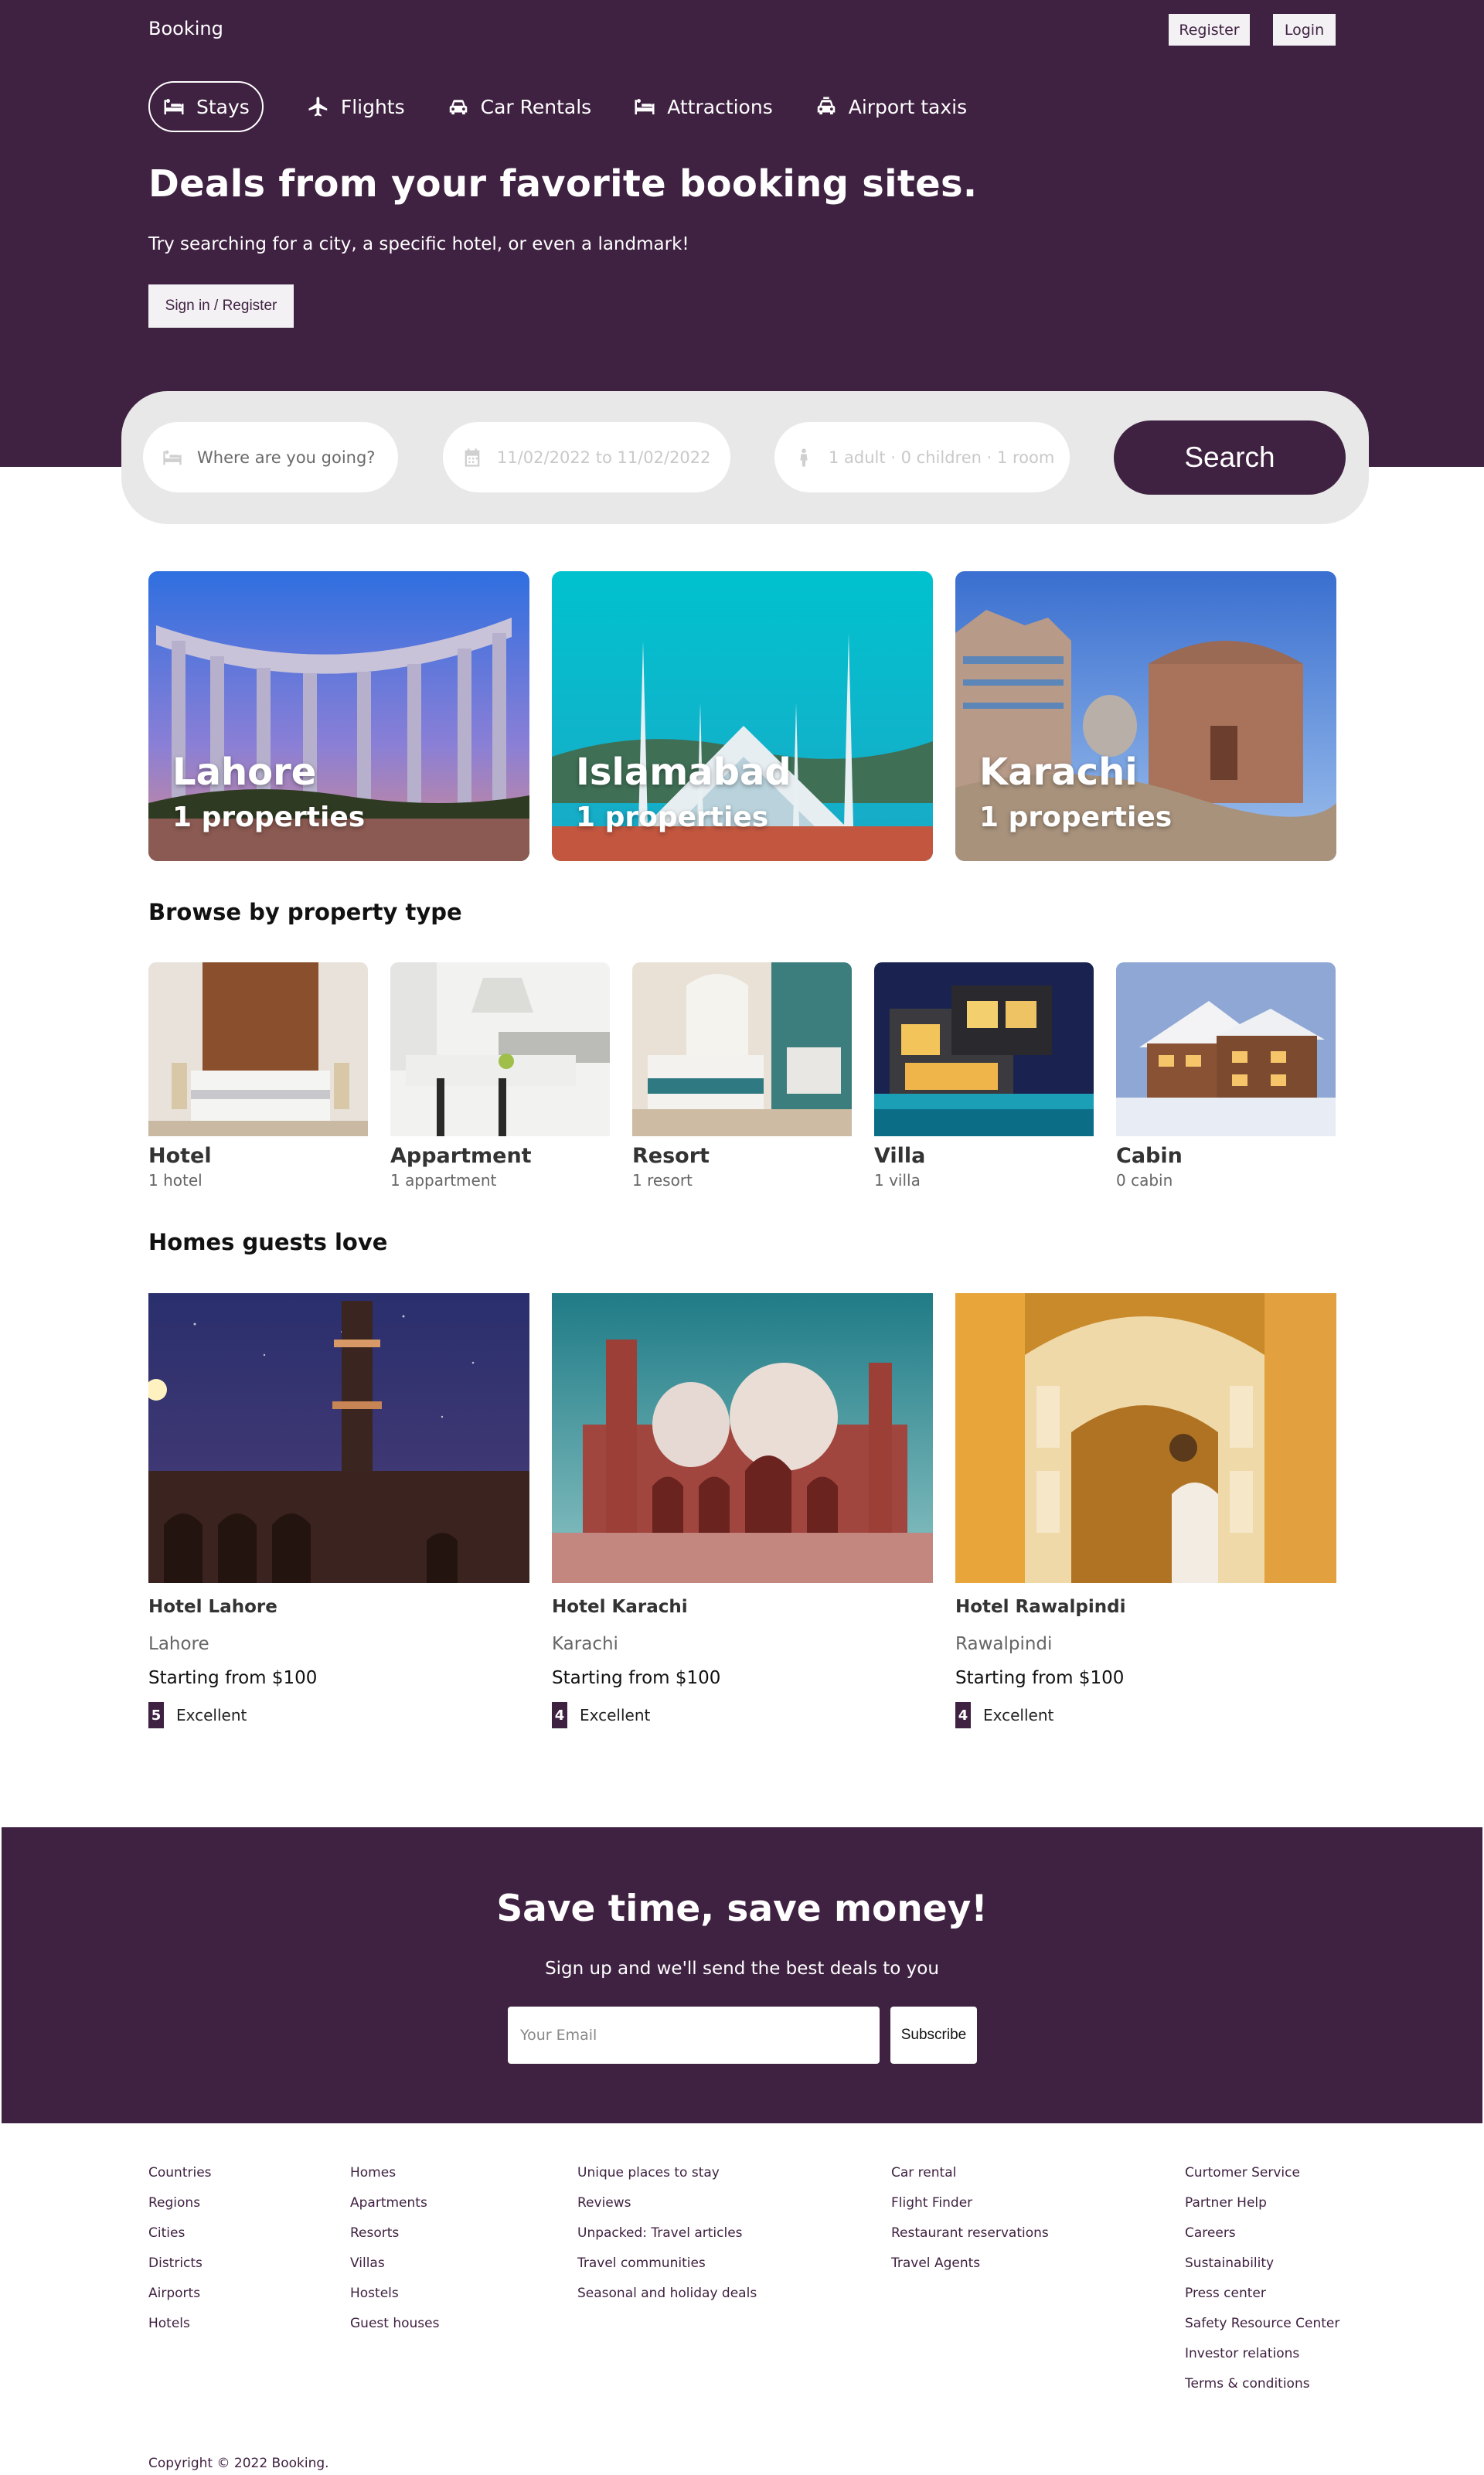  I want to click on rating-score-badge: 5, so click(156, 1715).